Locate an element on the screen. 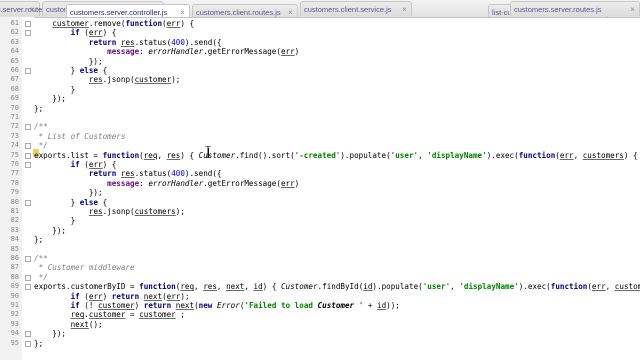  line-number: 82 is located at coordinates (14, 220).